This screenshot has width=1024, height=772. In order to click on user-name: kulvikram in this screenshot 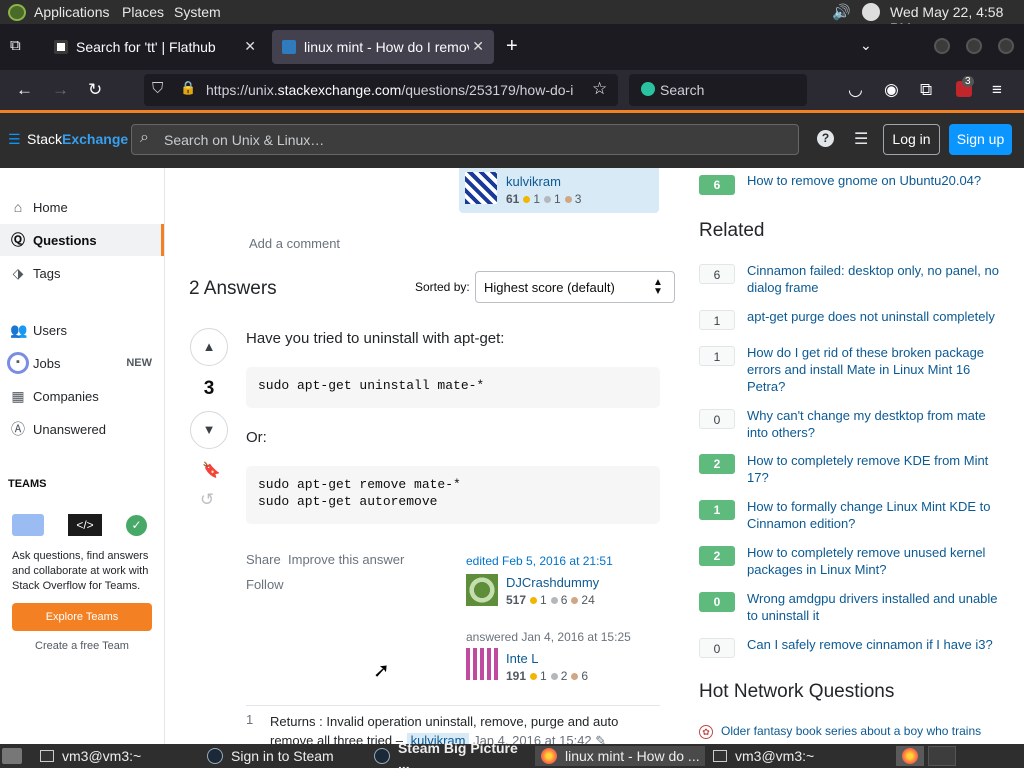, I will do `click(533, 181)`.